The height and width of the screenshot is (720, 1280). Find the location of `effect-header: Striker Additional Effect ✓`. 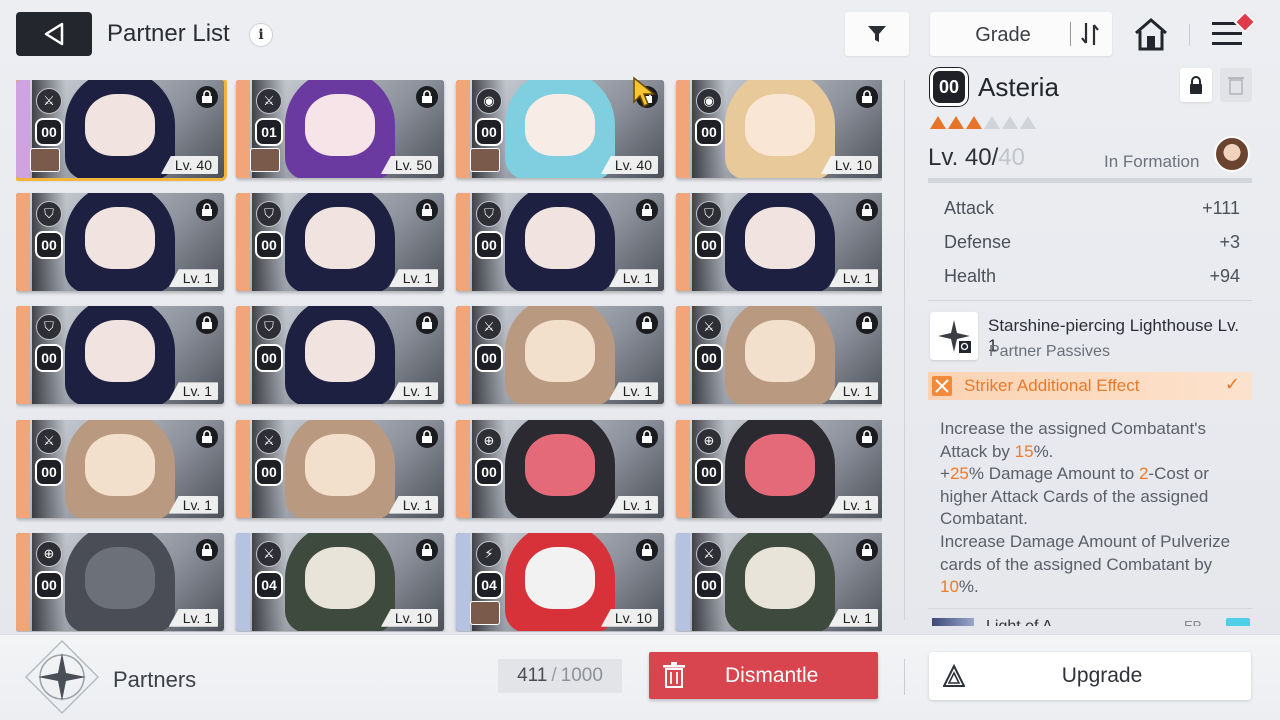

effect-header: Striker Additional Effect ✓ is located at coordinates (1090, 386).